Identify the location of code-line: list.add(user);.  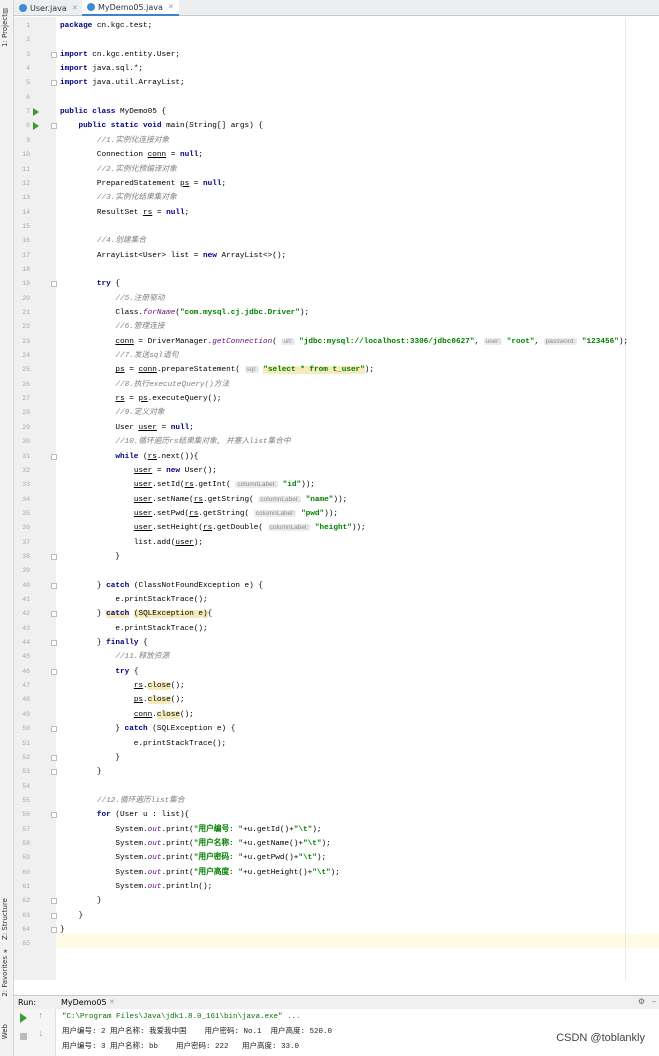
(131, 543).